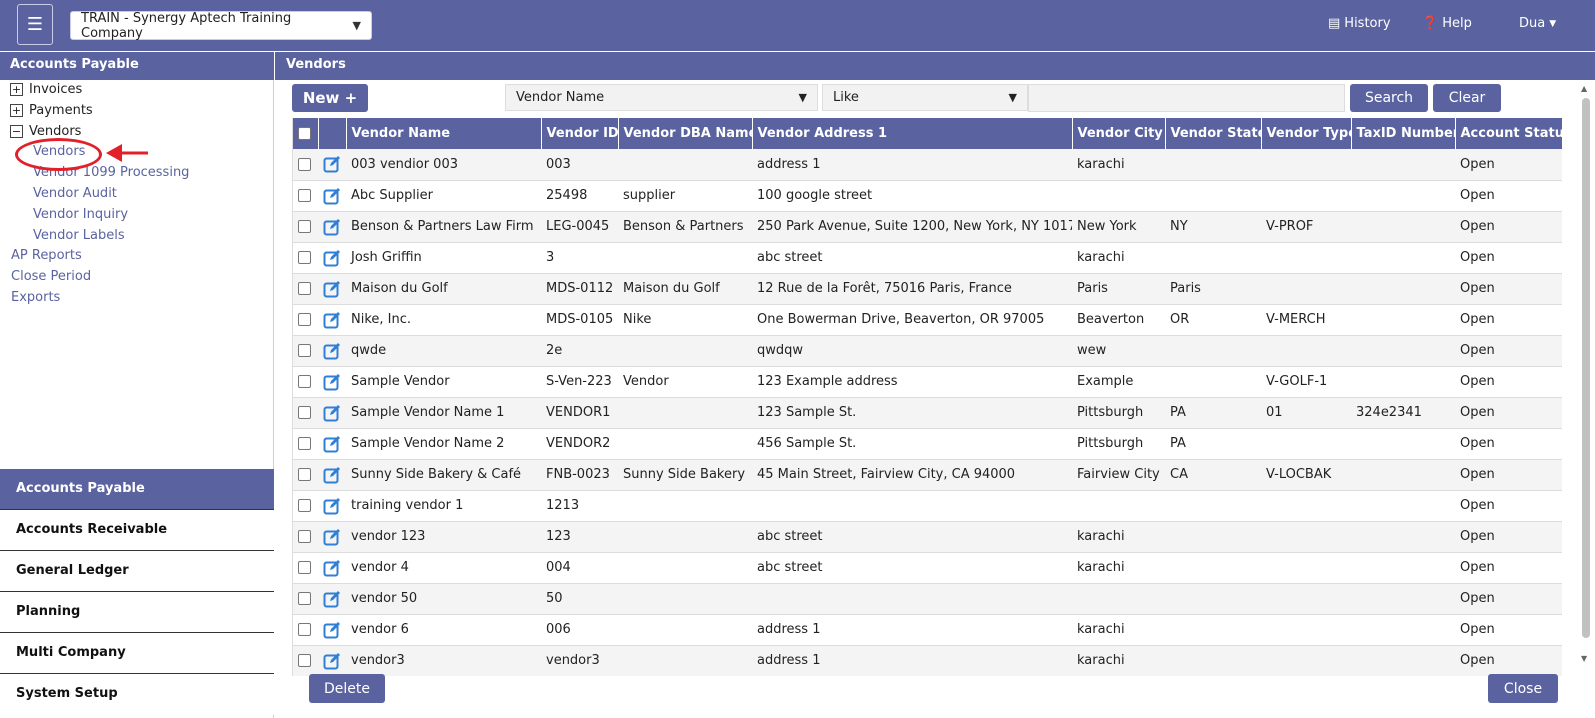  Describe the element at coordinates (330, 98) in the screenshot. I see `new-vendor-button: New +` at that location.